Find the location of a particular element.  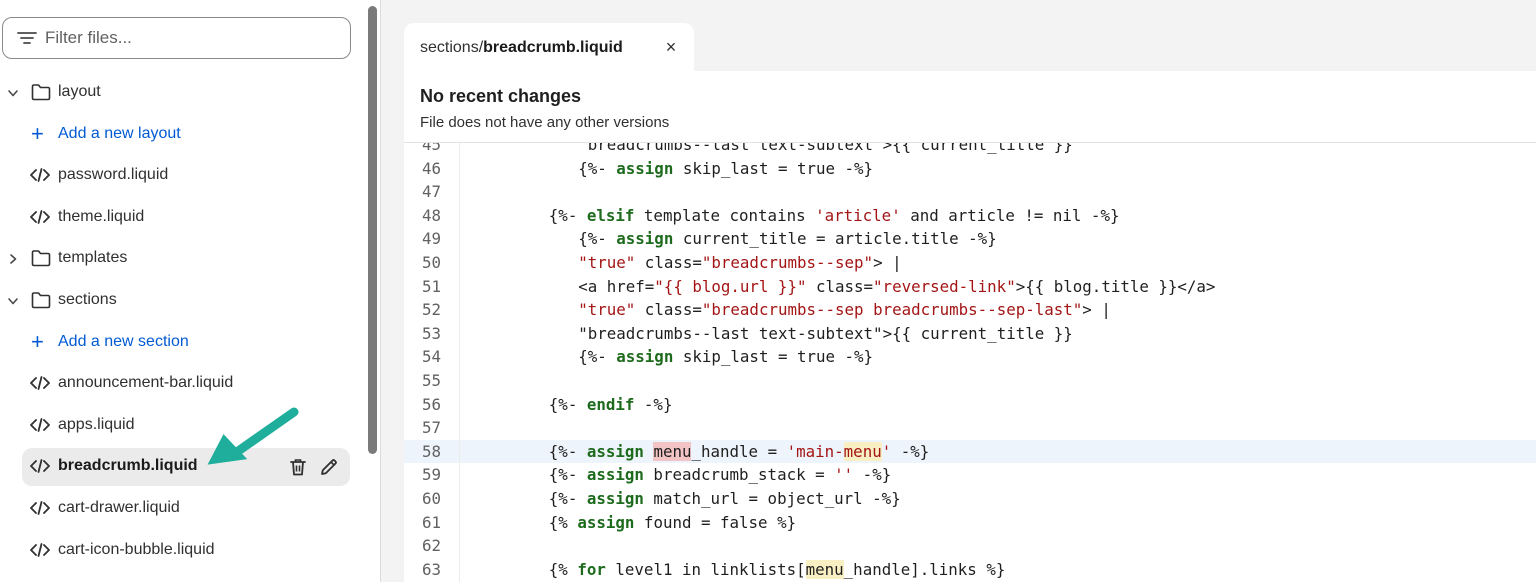

file-label: cart-icon-bubble.liquid is located at coordinates (136, 549).